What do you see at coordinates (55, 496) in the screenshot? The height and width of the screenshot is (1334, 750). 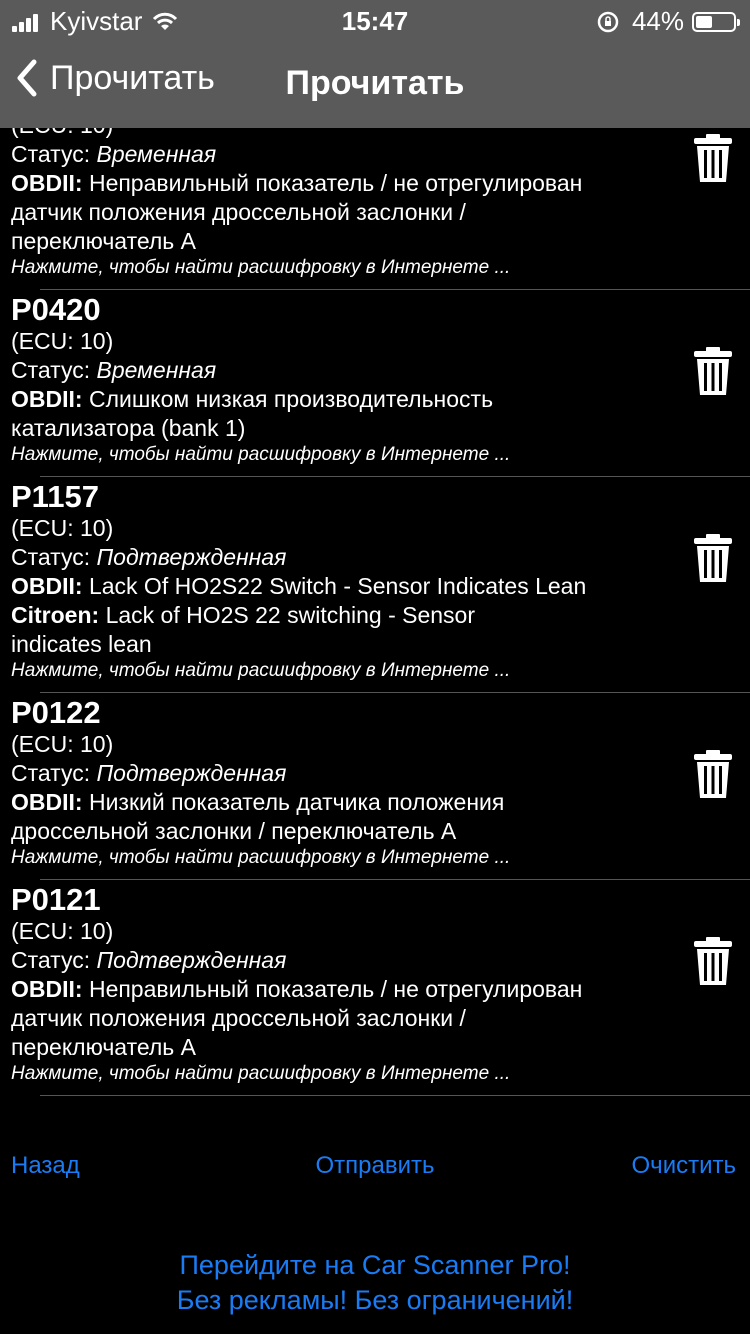 I see `error-code: P1157` at bounding box center [55, 496].